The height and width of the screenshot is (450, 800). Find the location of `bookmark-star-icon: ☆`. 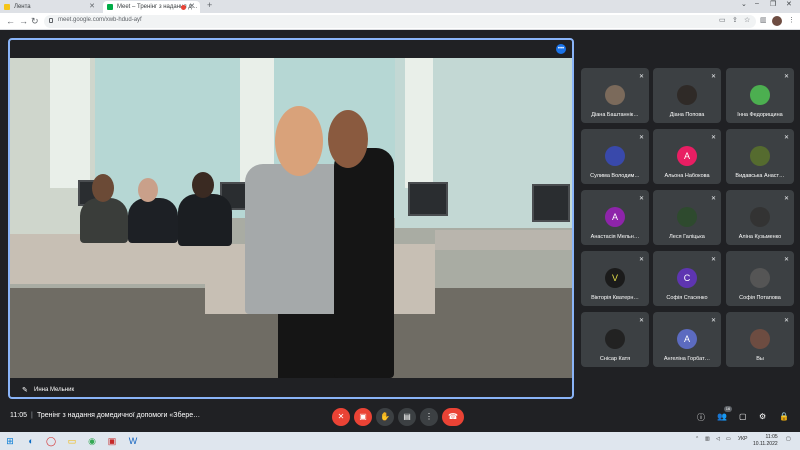

bookmark-star-icon: ☆ is located at coordinates (747, 20).